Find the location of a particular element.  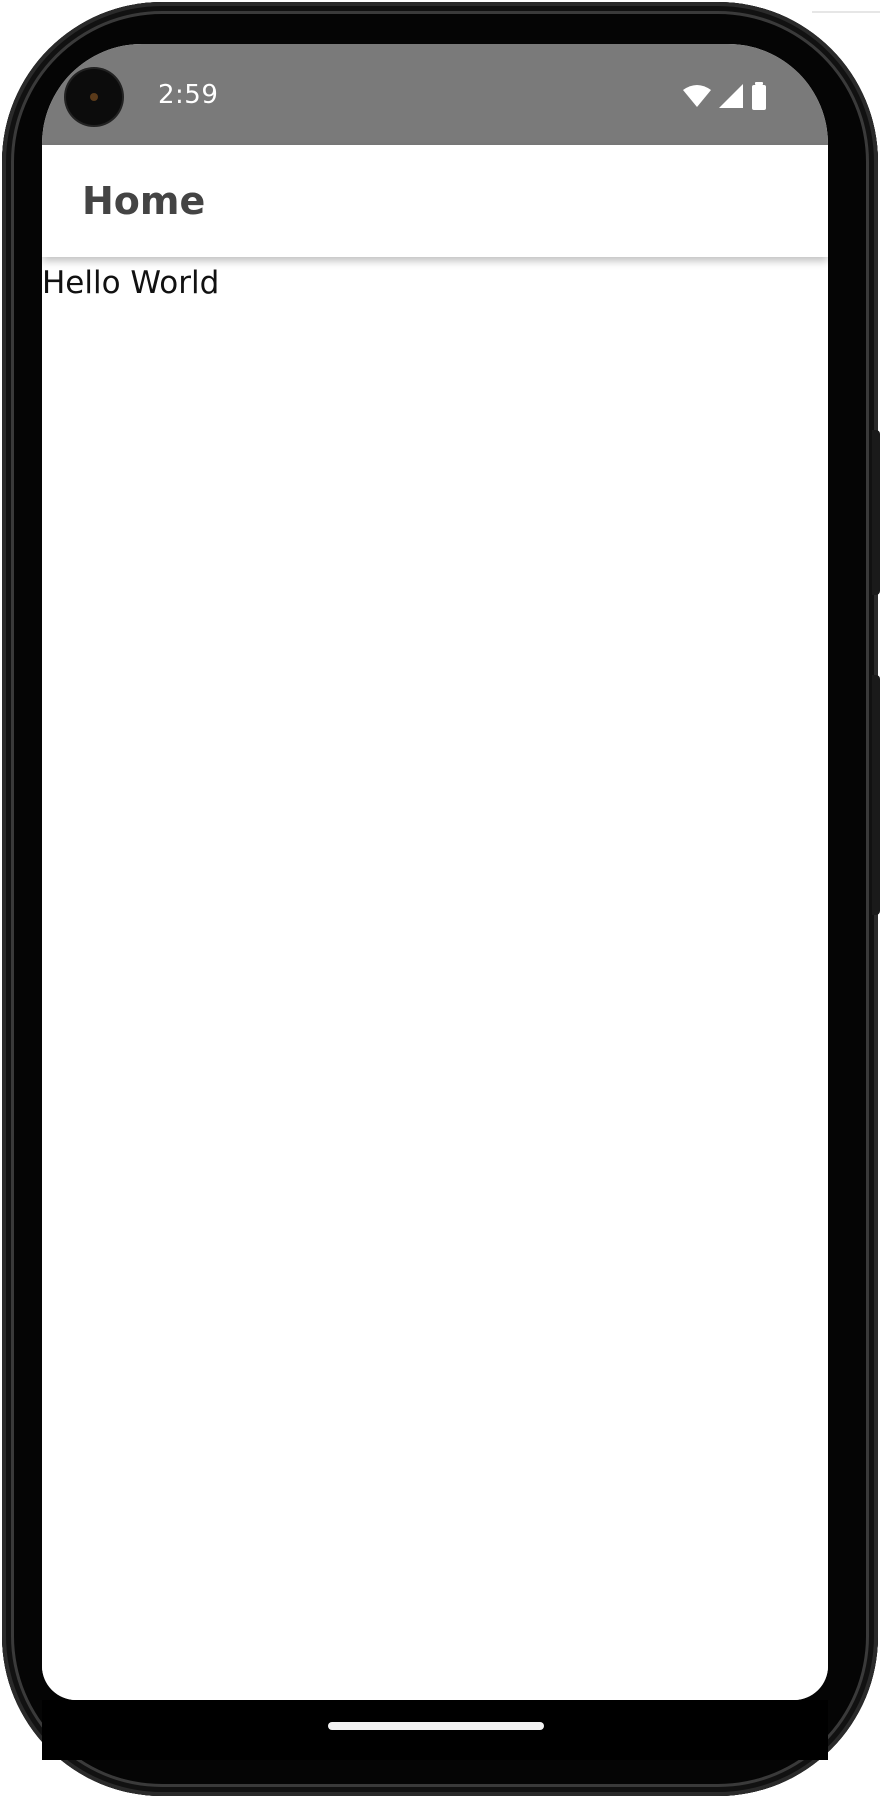

page-title: Home is located at coordinates (144, 201).